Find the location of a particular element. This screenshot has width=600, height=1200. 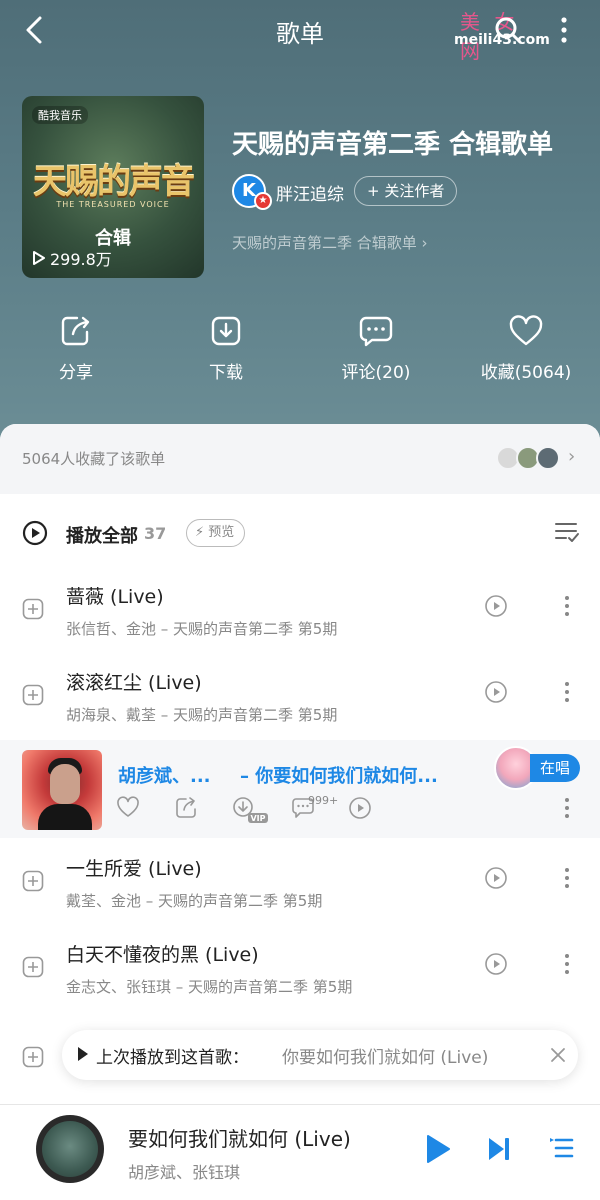

player-song-title: 要如何我们就如何 (Live) is located at coordinates (239, 1139).